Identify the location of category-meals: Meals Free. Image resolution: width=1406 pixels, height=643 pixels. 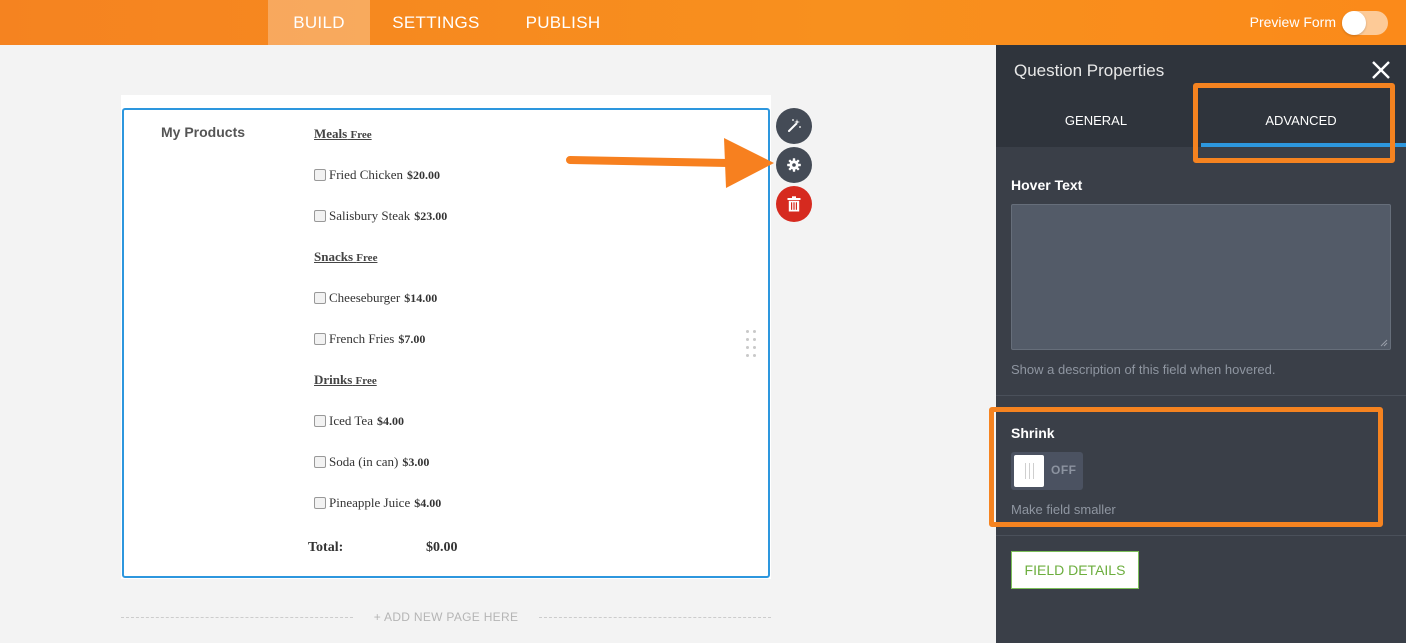
(343, 133).